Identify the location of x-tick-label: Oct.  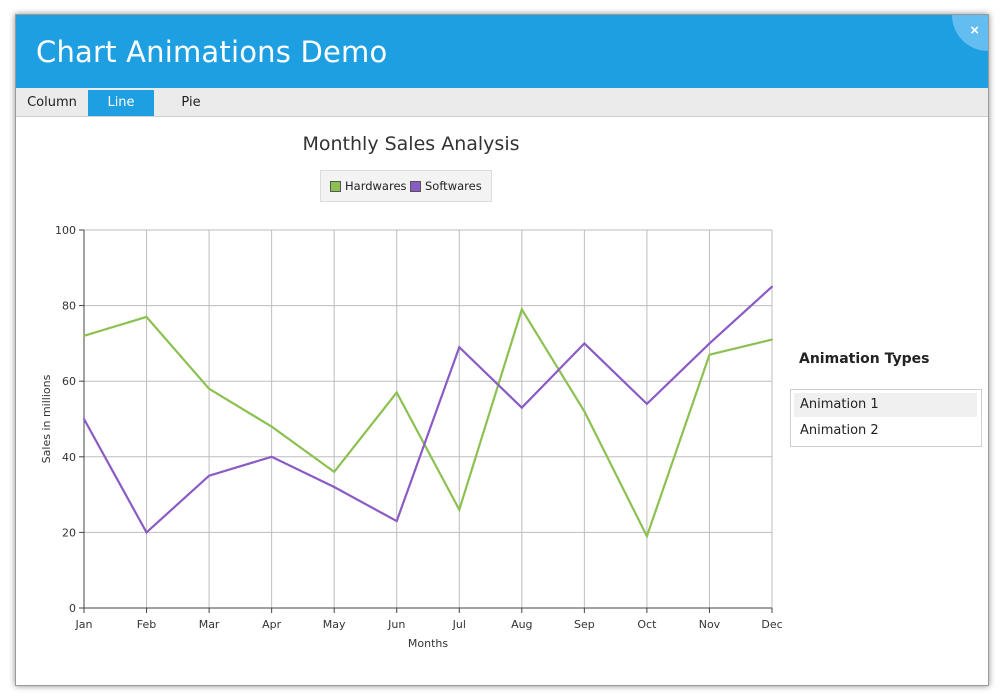
(647, 624).